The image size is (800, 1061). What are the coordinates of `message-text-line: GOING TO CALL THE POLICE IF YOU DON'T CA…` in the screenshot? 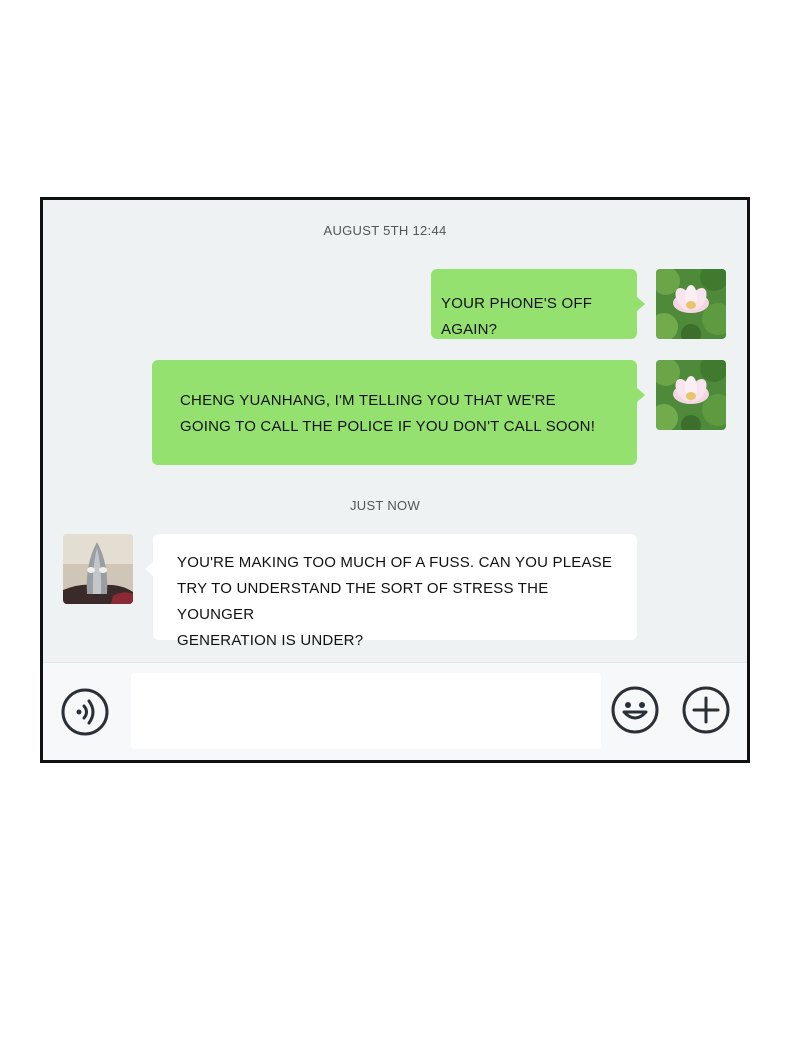 It's located at (388, 426).